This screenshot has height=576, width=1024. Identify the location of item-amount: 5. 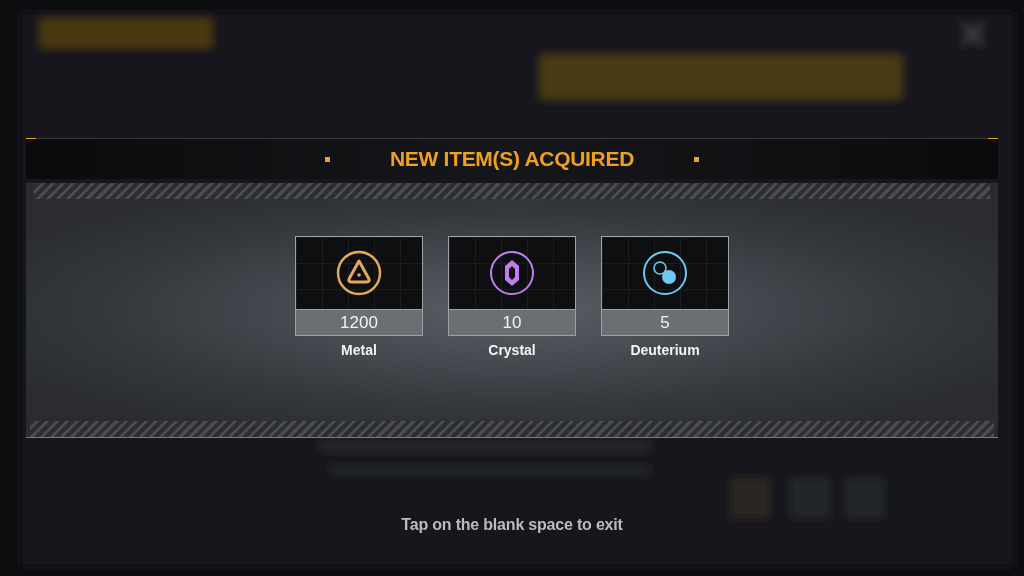
(665, 322).